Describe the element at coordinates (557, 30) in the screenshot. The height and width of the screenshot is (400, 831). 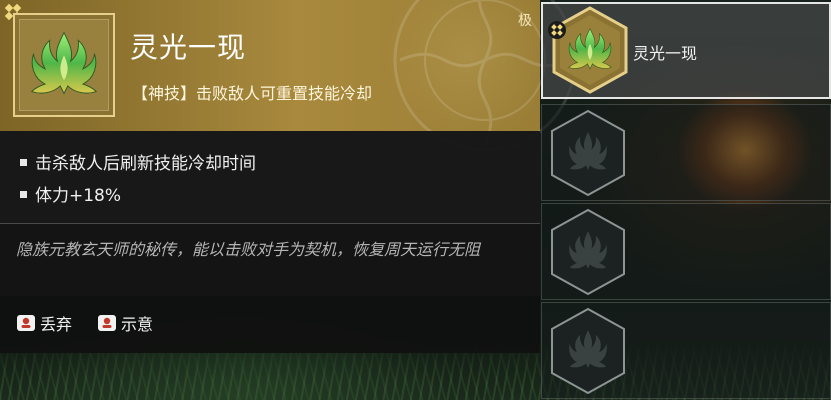
I see `quality-badge-icon` at that location.